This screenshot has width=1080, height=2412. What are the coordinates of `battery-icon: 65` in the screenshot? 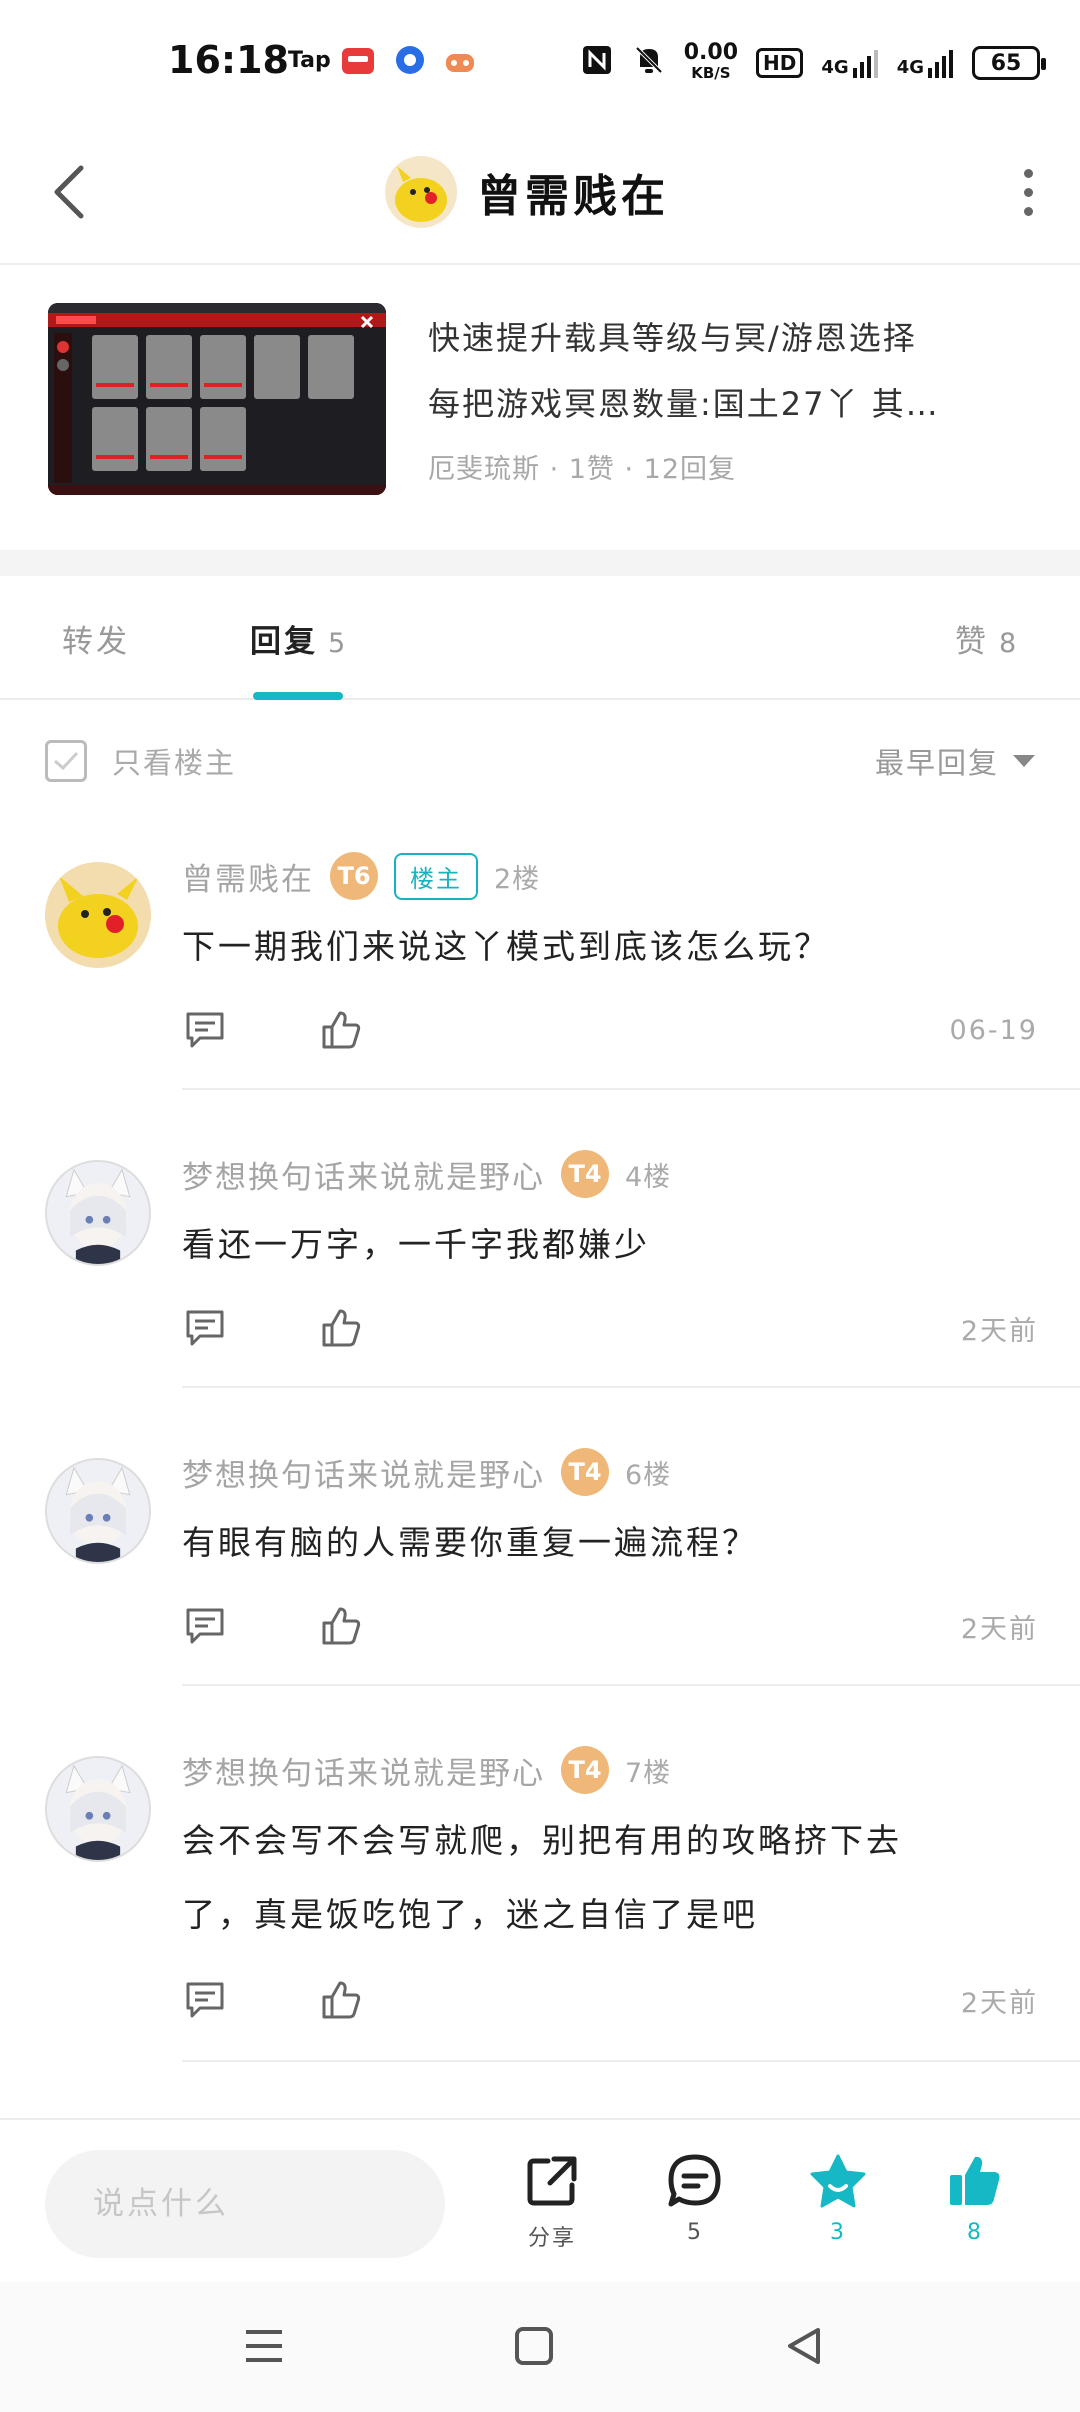 It's located at (1009, 63).